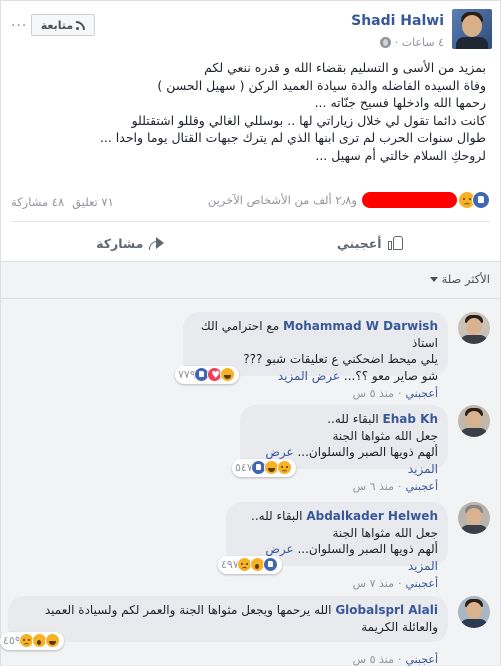 This screenshot has width=501, height=666. Describe the element at coordinates (409, 200) in the screenshot. I see `redacted-names` at that location.